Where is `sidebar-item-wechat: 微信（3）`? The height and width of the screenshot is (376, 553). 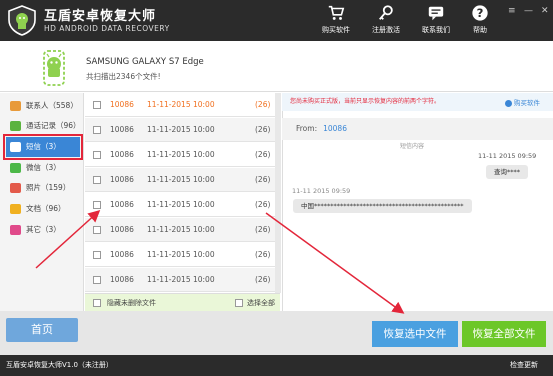 sidebar-item-wechat: 微信（3） is located at coordinates (43, 168).